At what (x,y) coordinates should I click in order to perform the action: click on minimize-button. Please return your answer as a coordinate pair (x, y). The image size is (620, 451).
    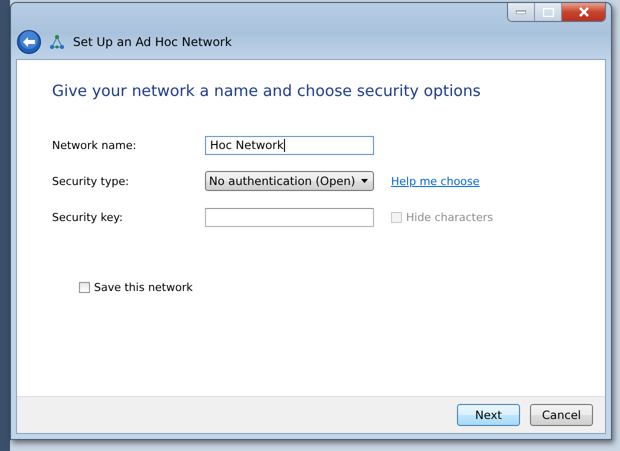
    Looking at the image, I should click on (521, 12).